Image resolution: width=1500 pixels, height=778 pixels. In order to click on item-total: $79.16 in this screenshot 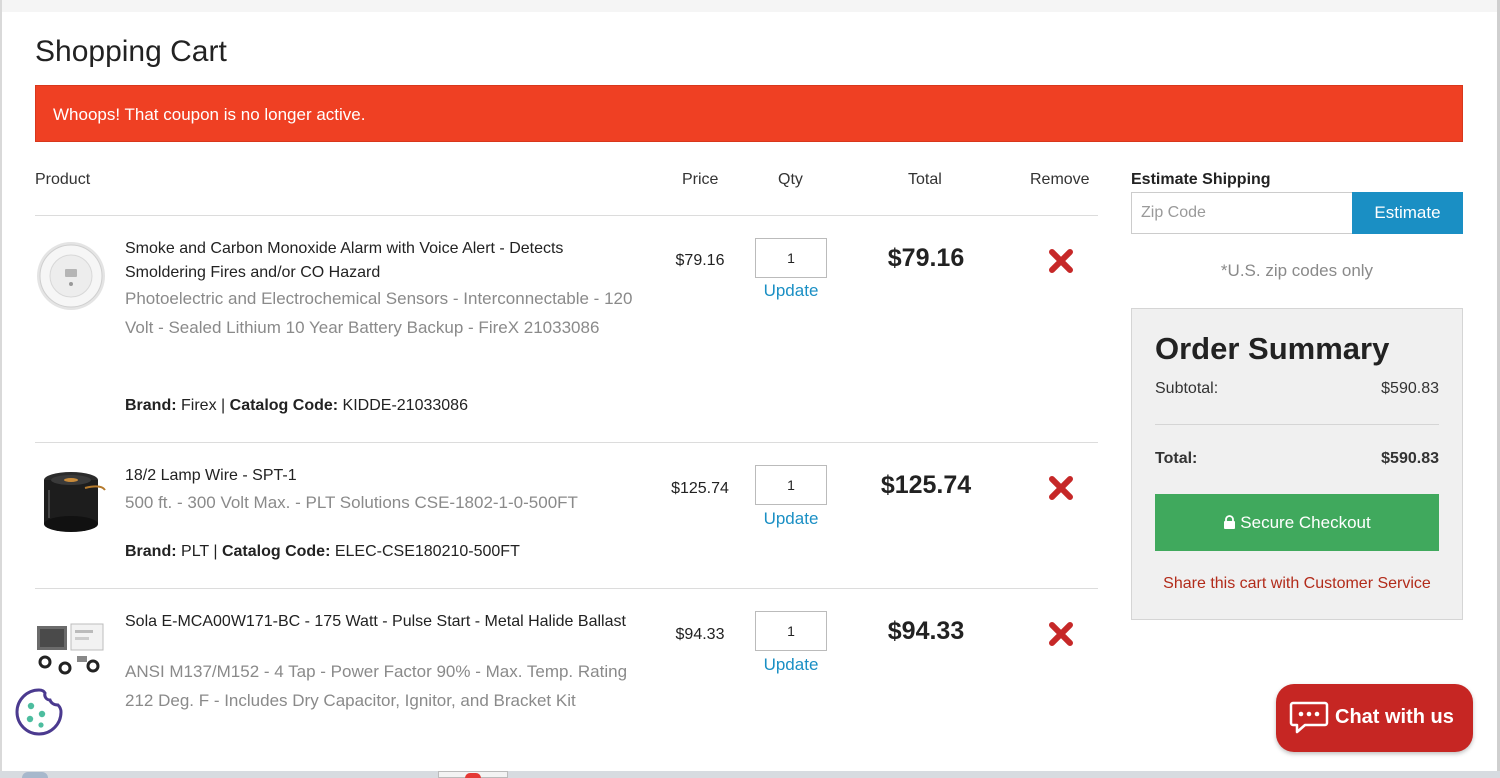, I will do `click(926, 258)`.